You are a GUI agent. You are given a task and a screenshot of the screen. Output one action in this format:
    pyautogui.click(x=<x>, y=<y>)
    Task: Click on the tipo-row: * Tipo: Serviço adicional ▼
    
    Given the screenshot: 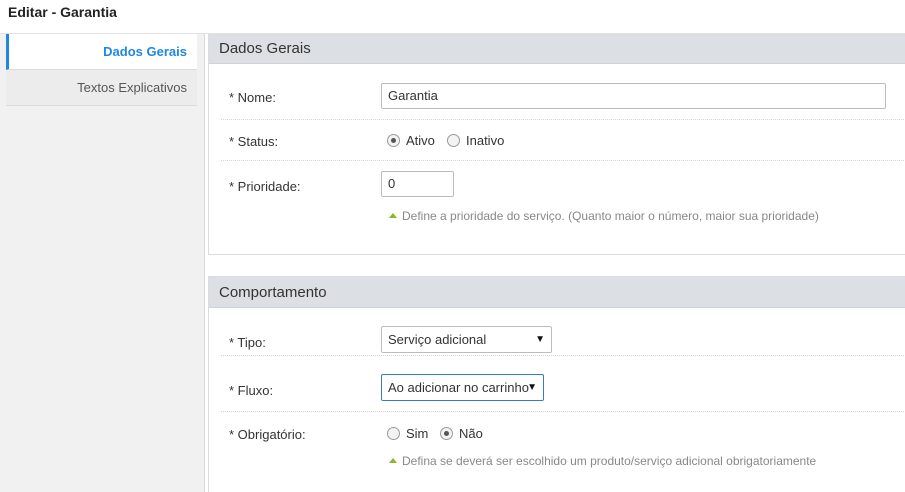 What is the action you would take?
    pyautogui.click(x=563, y=332)
    